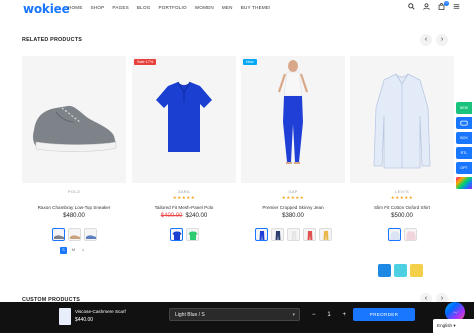 The width and height of the screenshot is (474, 333). What do you see at coordinates (433, 6) in the screenshot?
I see `header-icons: 0` at bounding box center [433, 6].